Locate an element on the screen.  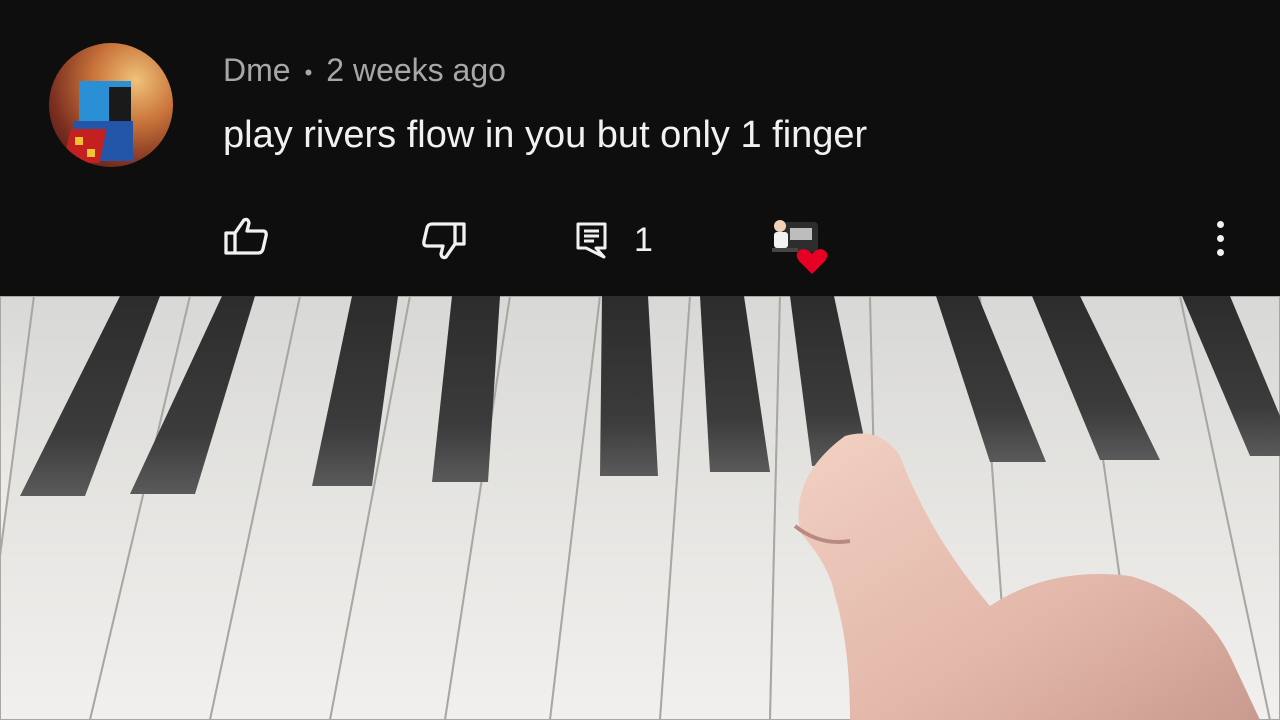
comment-meta: Dme • 2 weeks ago is located at coordinates (364, 70).